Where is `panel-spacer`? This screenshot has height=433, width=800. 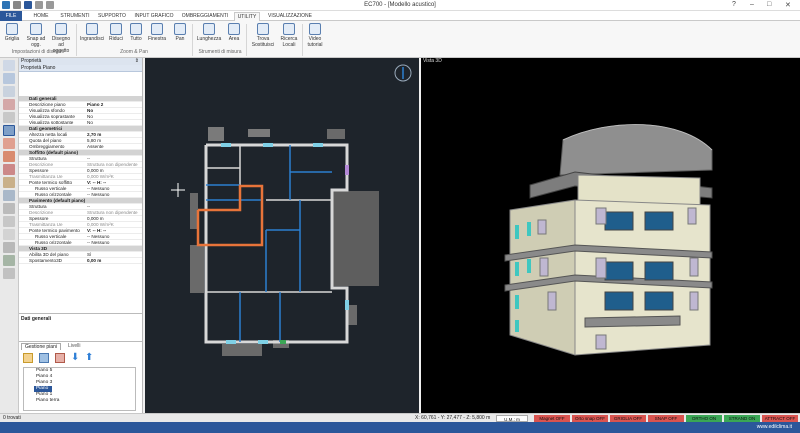 panel-spacer is located at coordinates (80, 84).